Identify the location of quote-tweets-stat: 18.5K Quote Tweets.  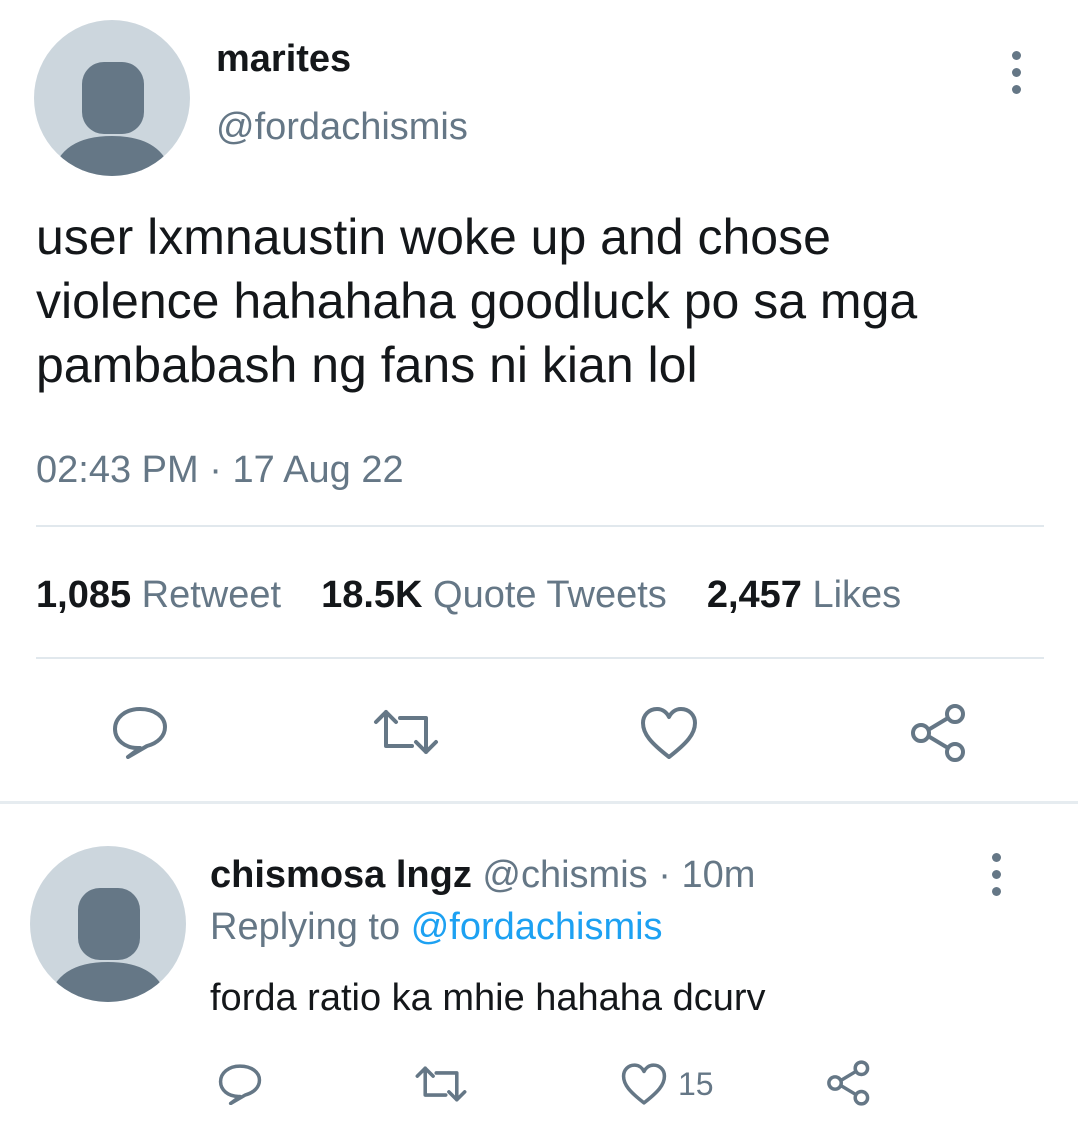
(494, 595).